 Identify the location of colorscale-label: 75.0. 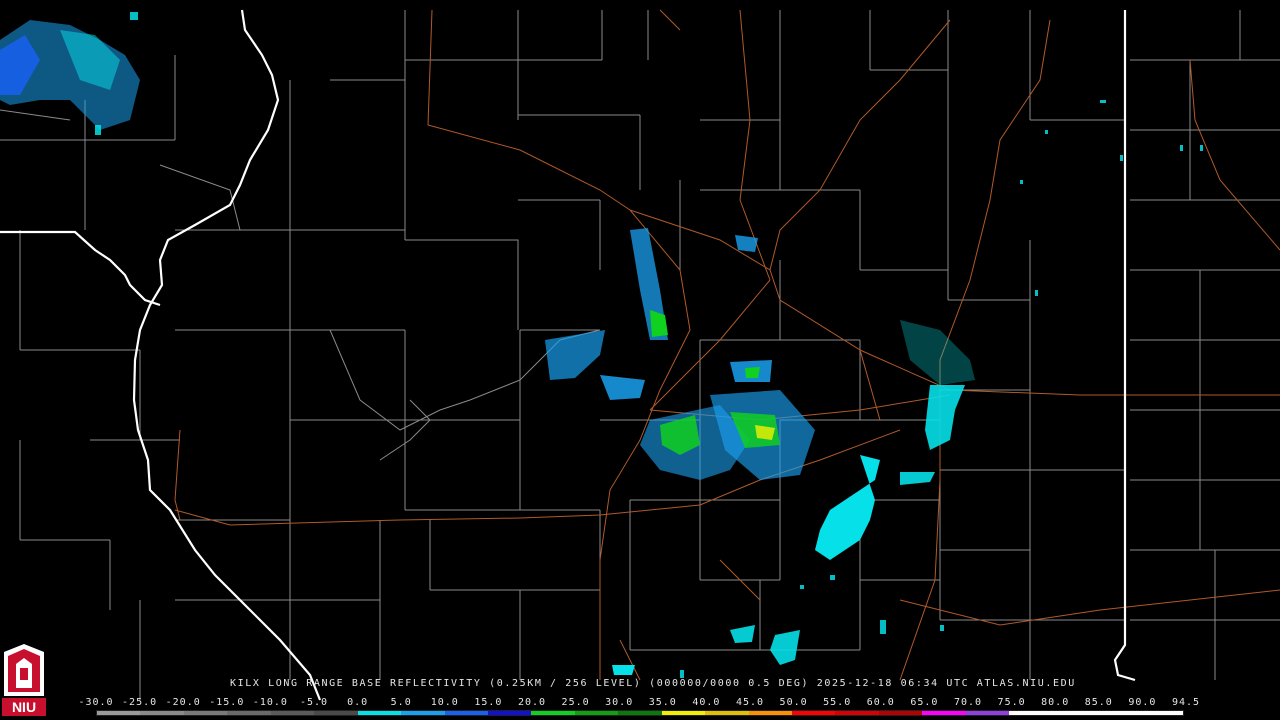
(1011, 702).